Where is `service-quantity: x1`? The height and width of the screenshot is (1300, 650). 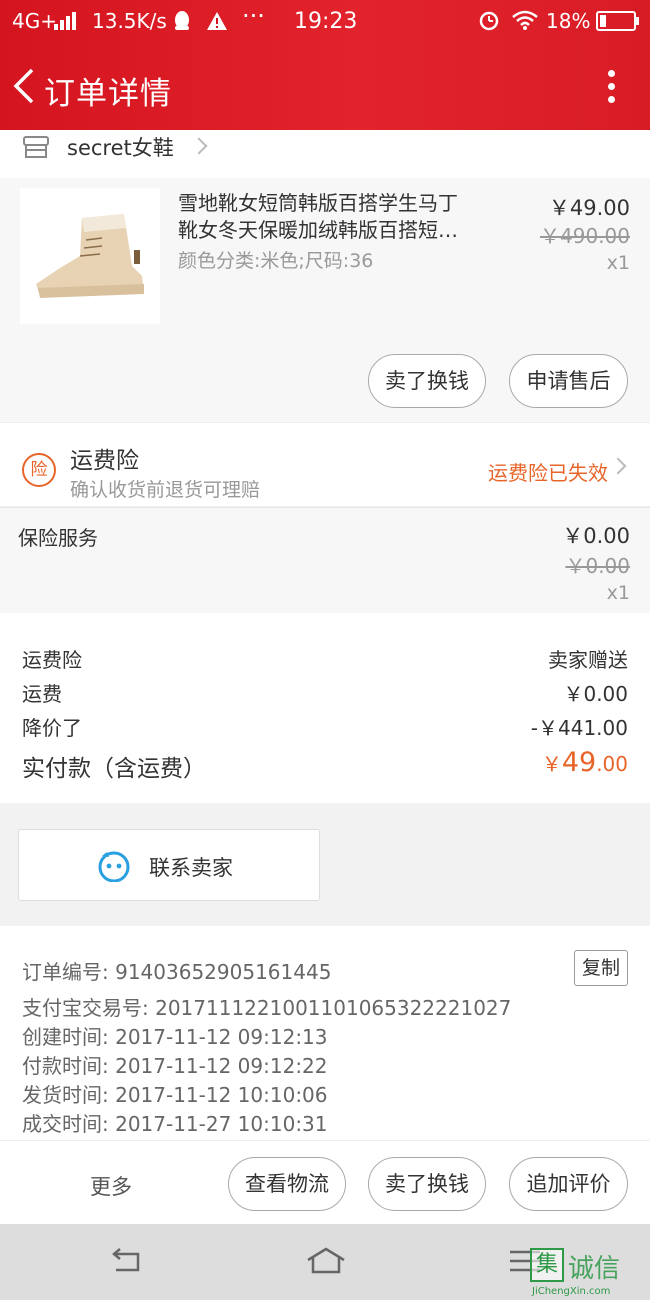
service-quantity: x1 is located at coordinates (618, 593).